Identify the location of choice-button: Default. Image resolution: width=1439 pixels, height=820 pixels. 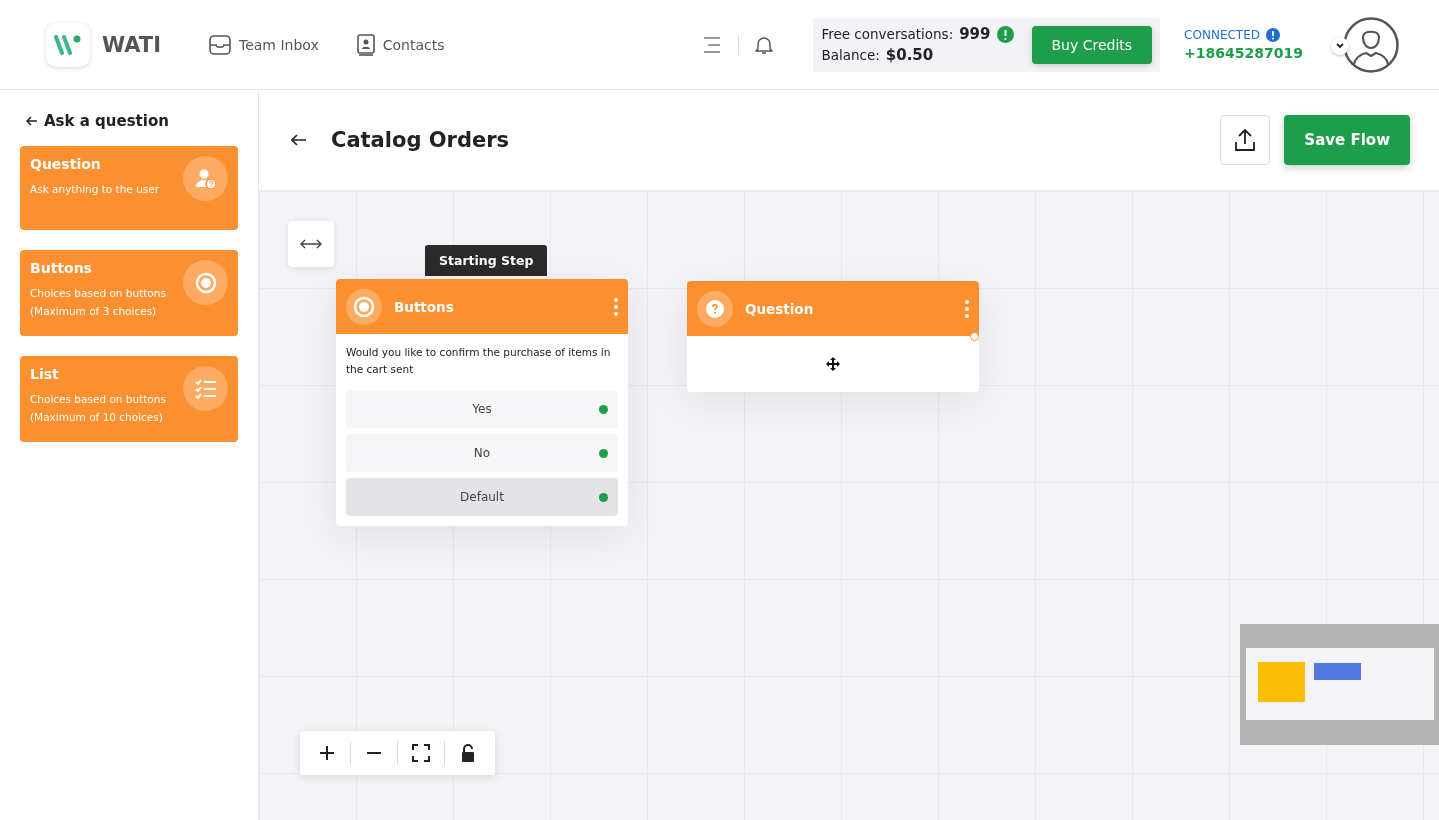
(482, 497).